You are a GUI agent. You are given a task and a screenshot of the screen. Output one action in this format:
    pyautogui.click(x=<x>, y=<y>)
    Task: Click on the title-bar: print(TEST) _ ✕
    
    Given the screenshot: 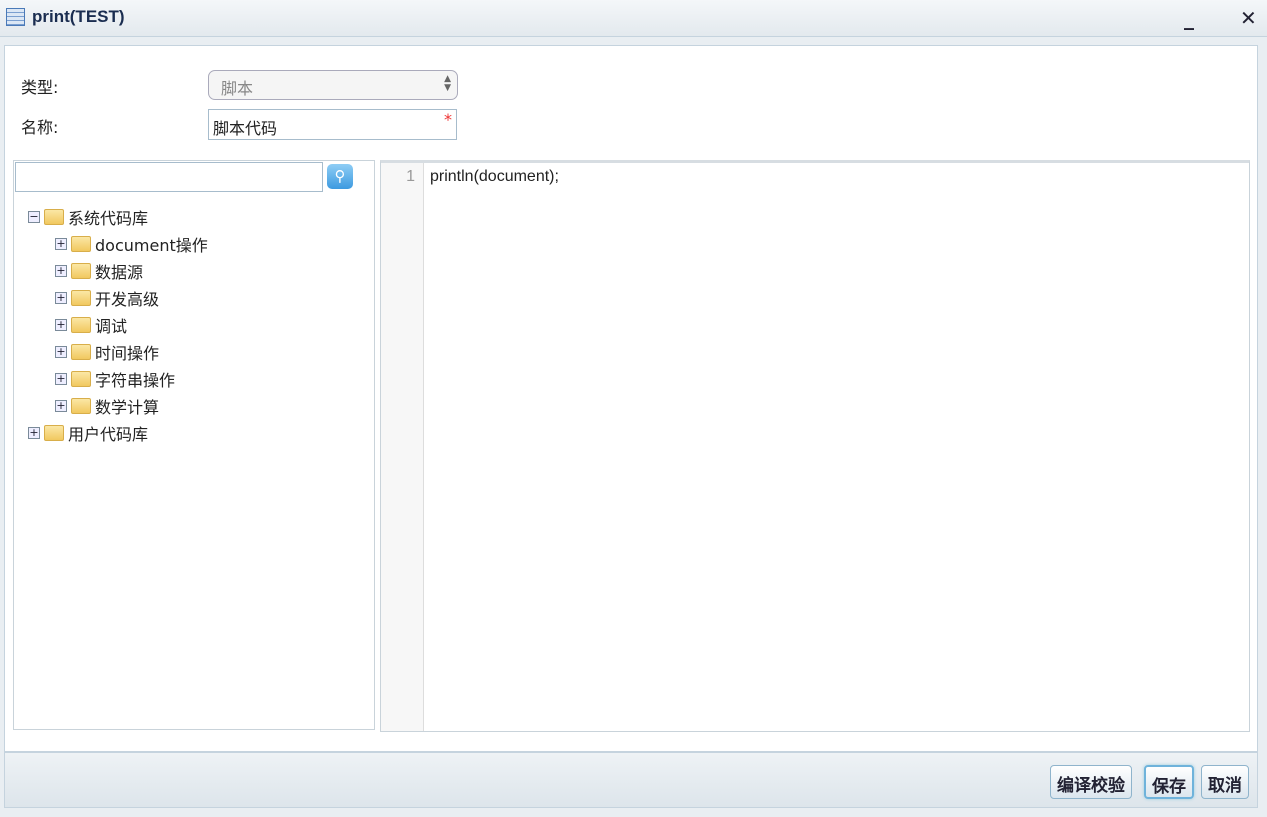 What is the action you would take?
    pyautogui.click(x=633, y=18)
    